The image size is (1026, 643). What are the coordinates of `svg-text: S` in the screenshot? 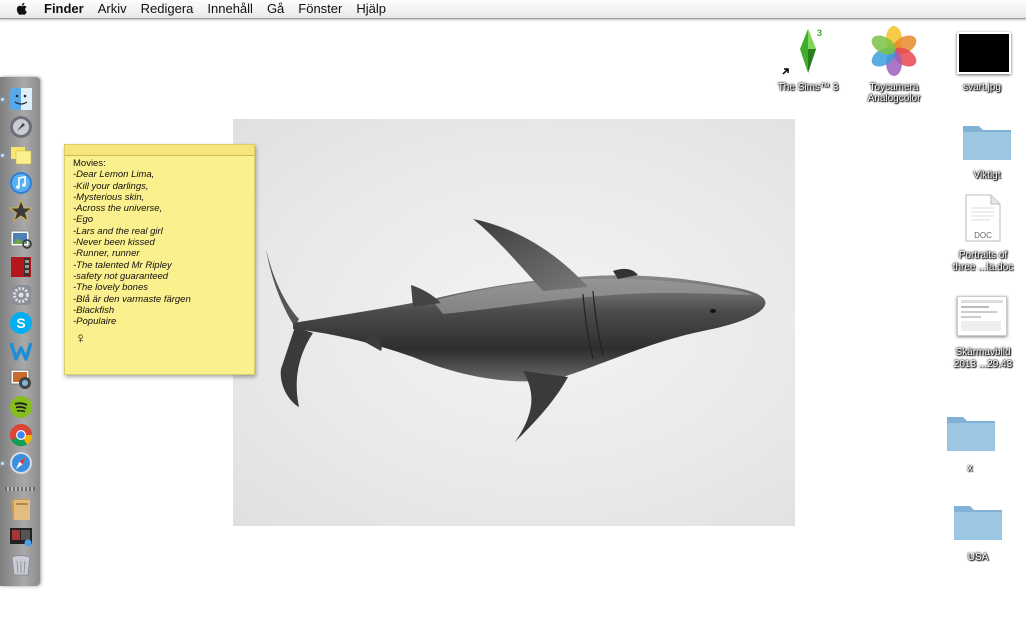 It's located at (20, 323).